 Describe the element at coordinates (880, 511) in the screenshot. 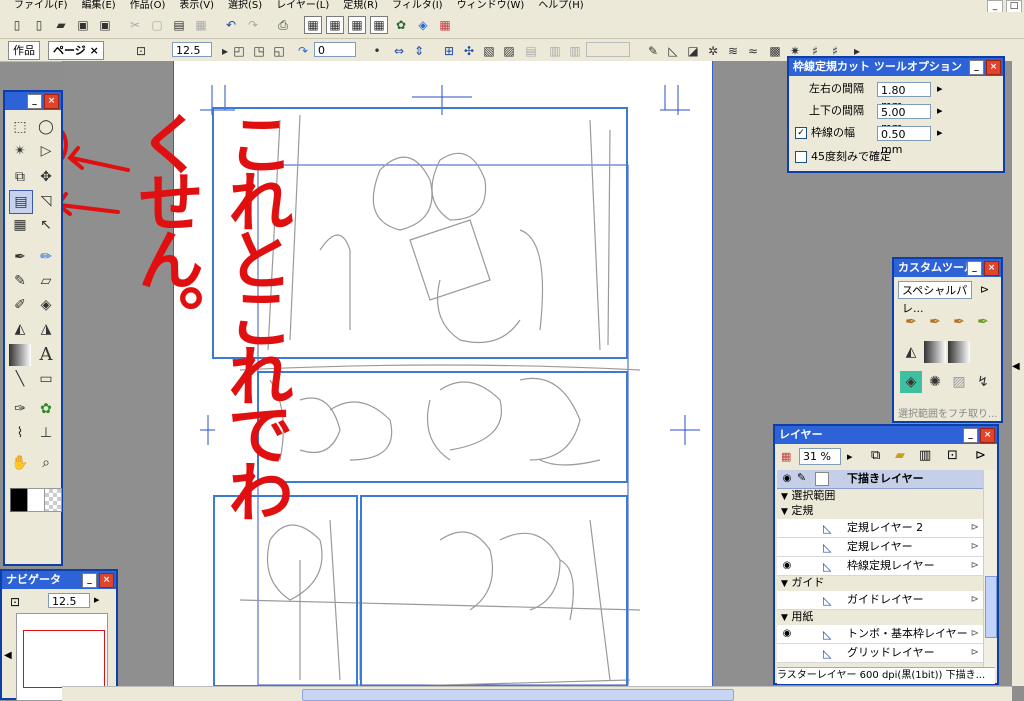

I see `layer-folder: ▼ 定規` at that location.